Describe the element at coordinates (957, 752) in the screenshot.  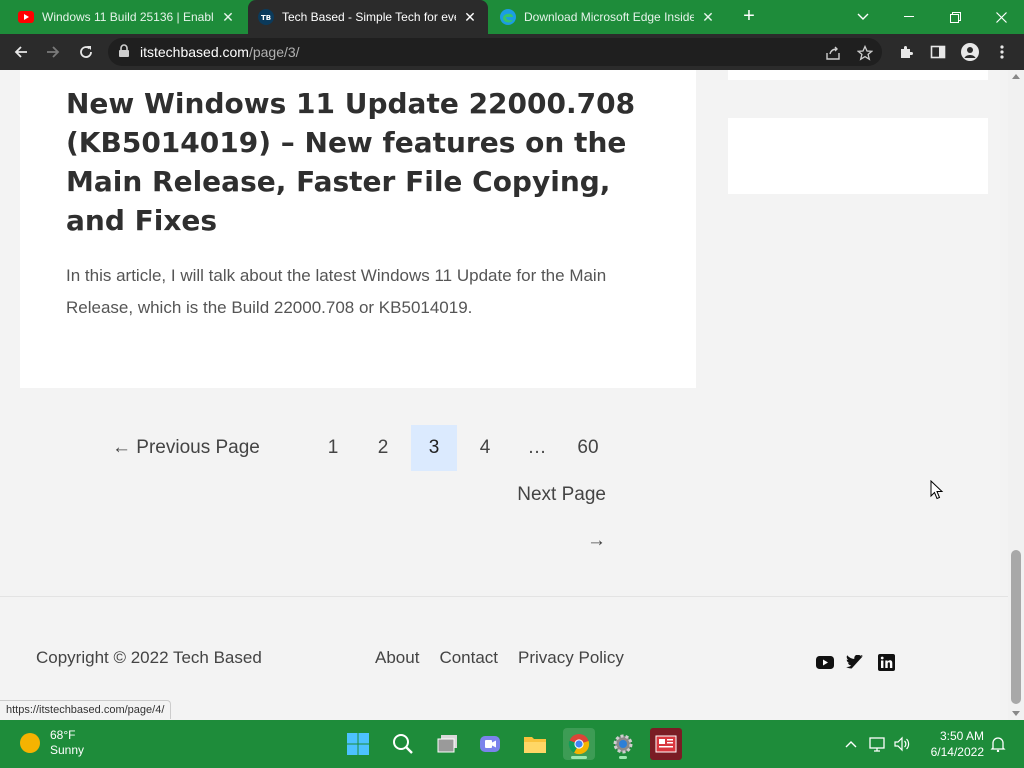
I see `clock-date: 6/14/2022` at that location.